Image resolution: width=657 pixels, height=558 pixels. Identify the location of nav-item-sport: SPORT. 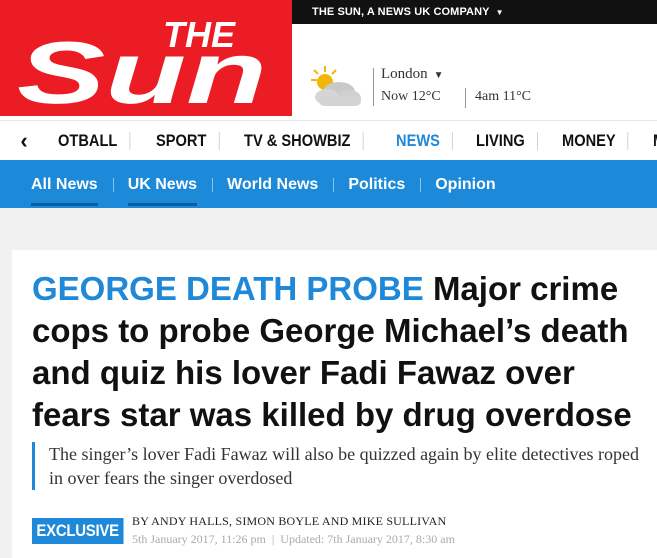
(182, 141).